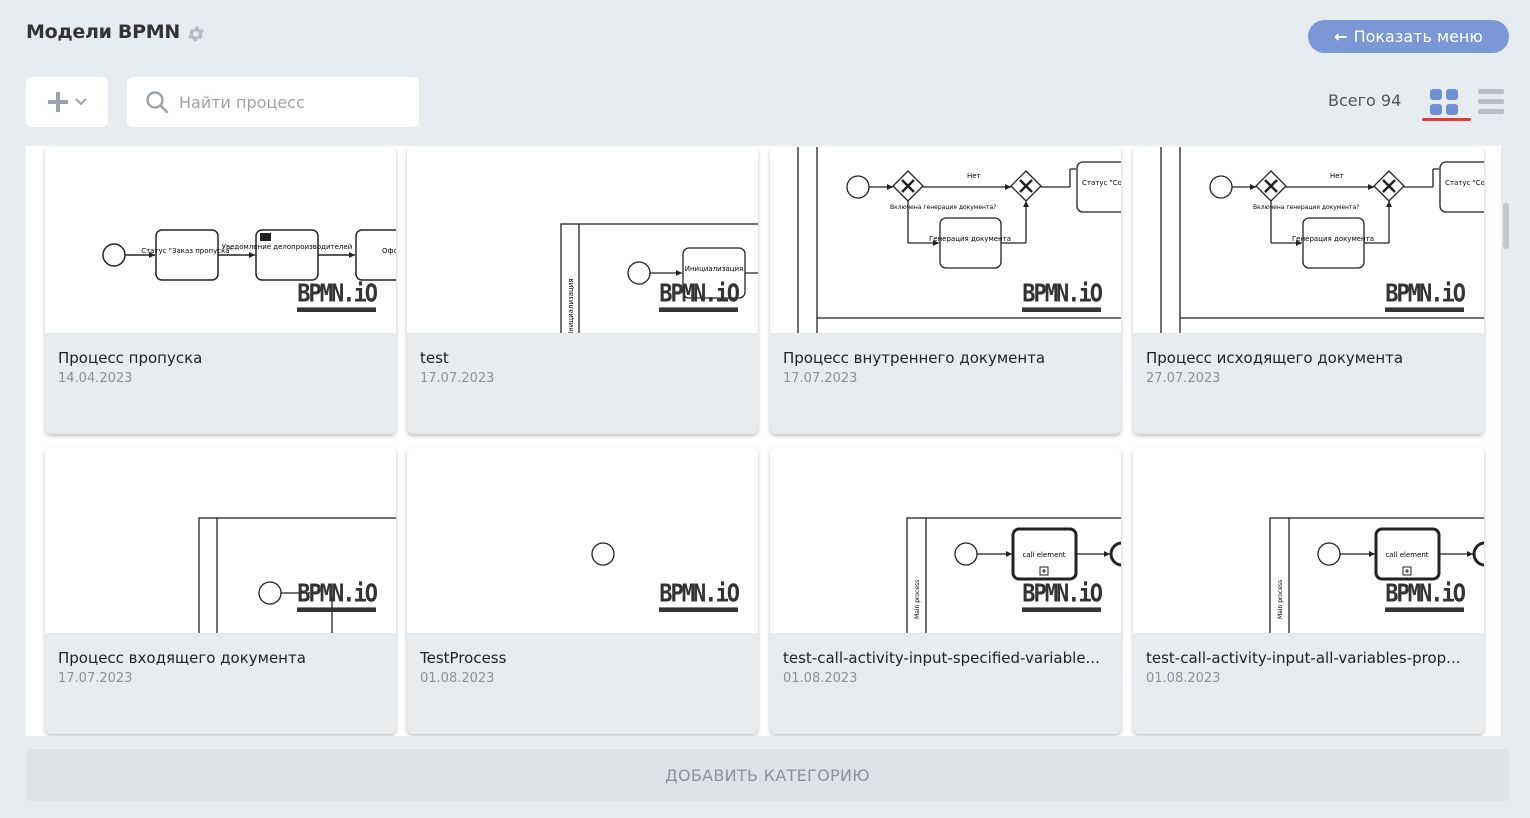  I want to click on show-menu-label: Показать меню, so click(1418, 36).